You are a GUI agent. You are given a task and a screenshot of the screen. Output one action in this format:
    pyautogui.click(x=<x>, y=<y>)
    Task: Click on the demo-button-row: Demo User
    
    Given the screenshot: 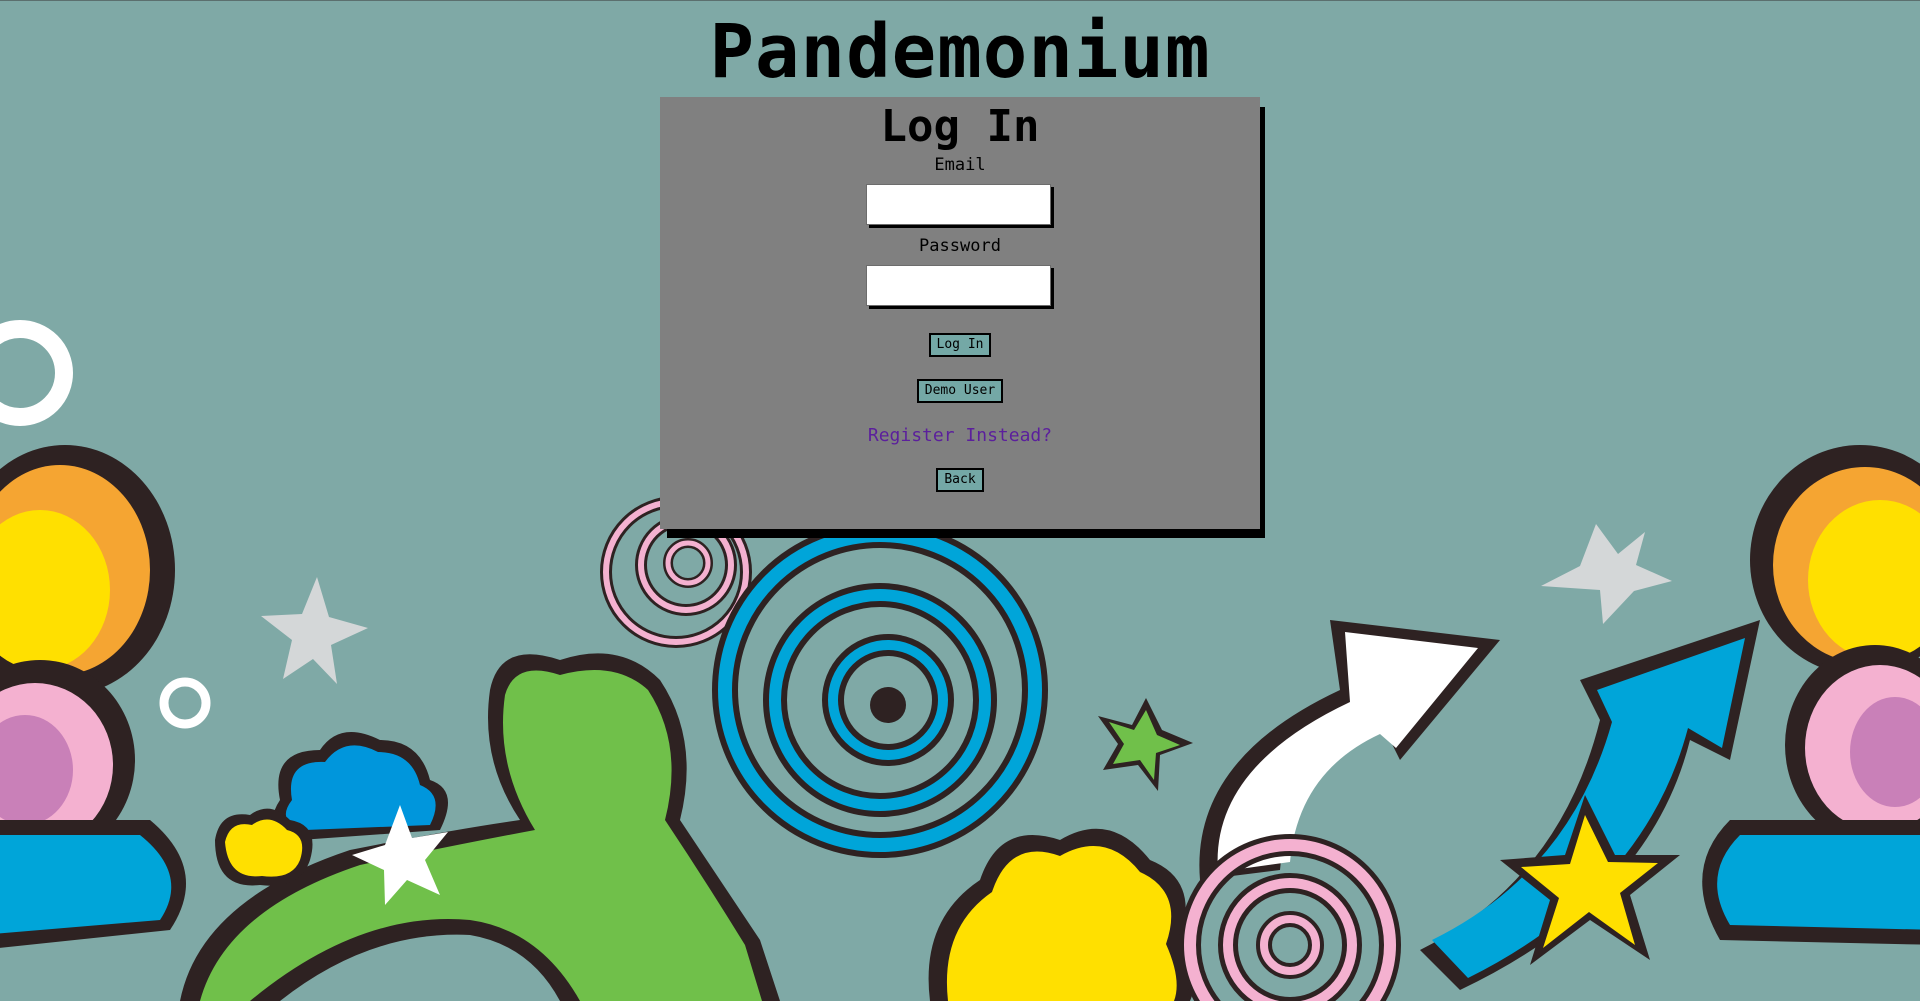 What is the action you would take?
    pyautogui.click(x=960, y=391)
    